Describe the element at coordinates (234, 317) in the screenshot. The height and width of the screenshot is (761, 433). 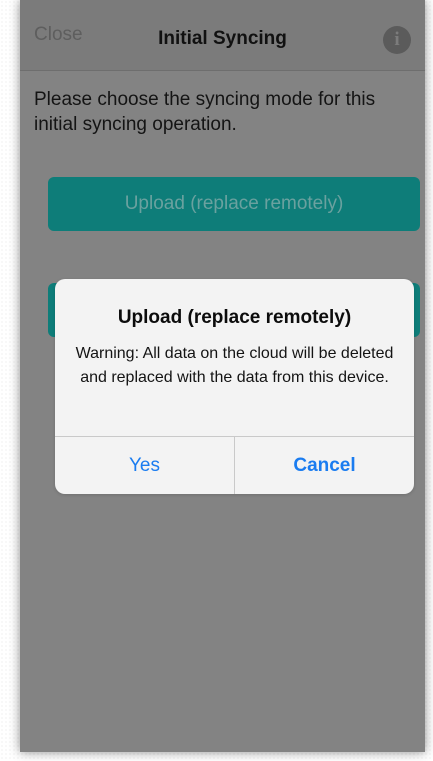
I see `alert-title: Upload (replace remotely)` at that location.